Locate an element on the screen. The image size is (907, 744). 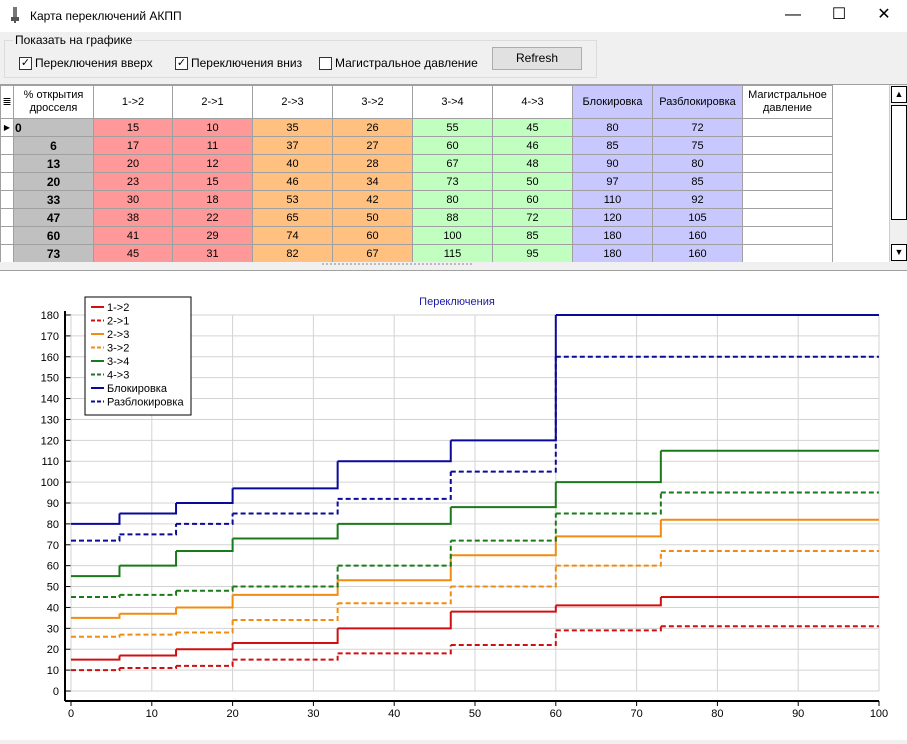
throttle-cell: 47 is located at coordinates (53, 217).